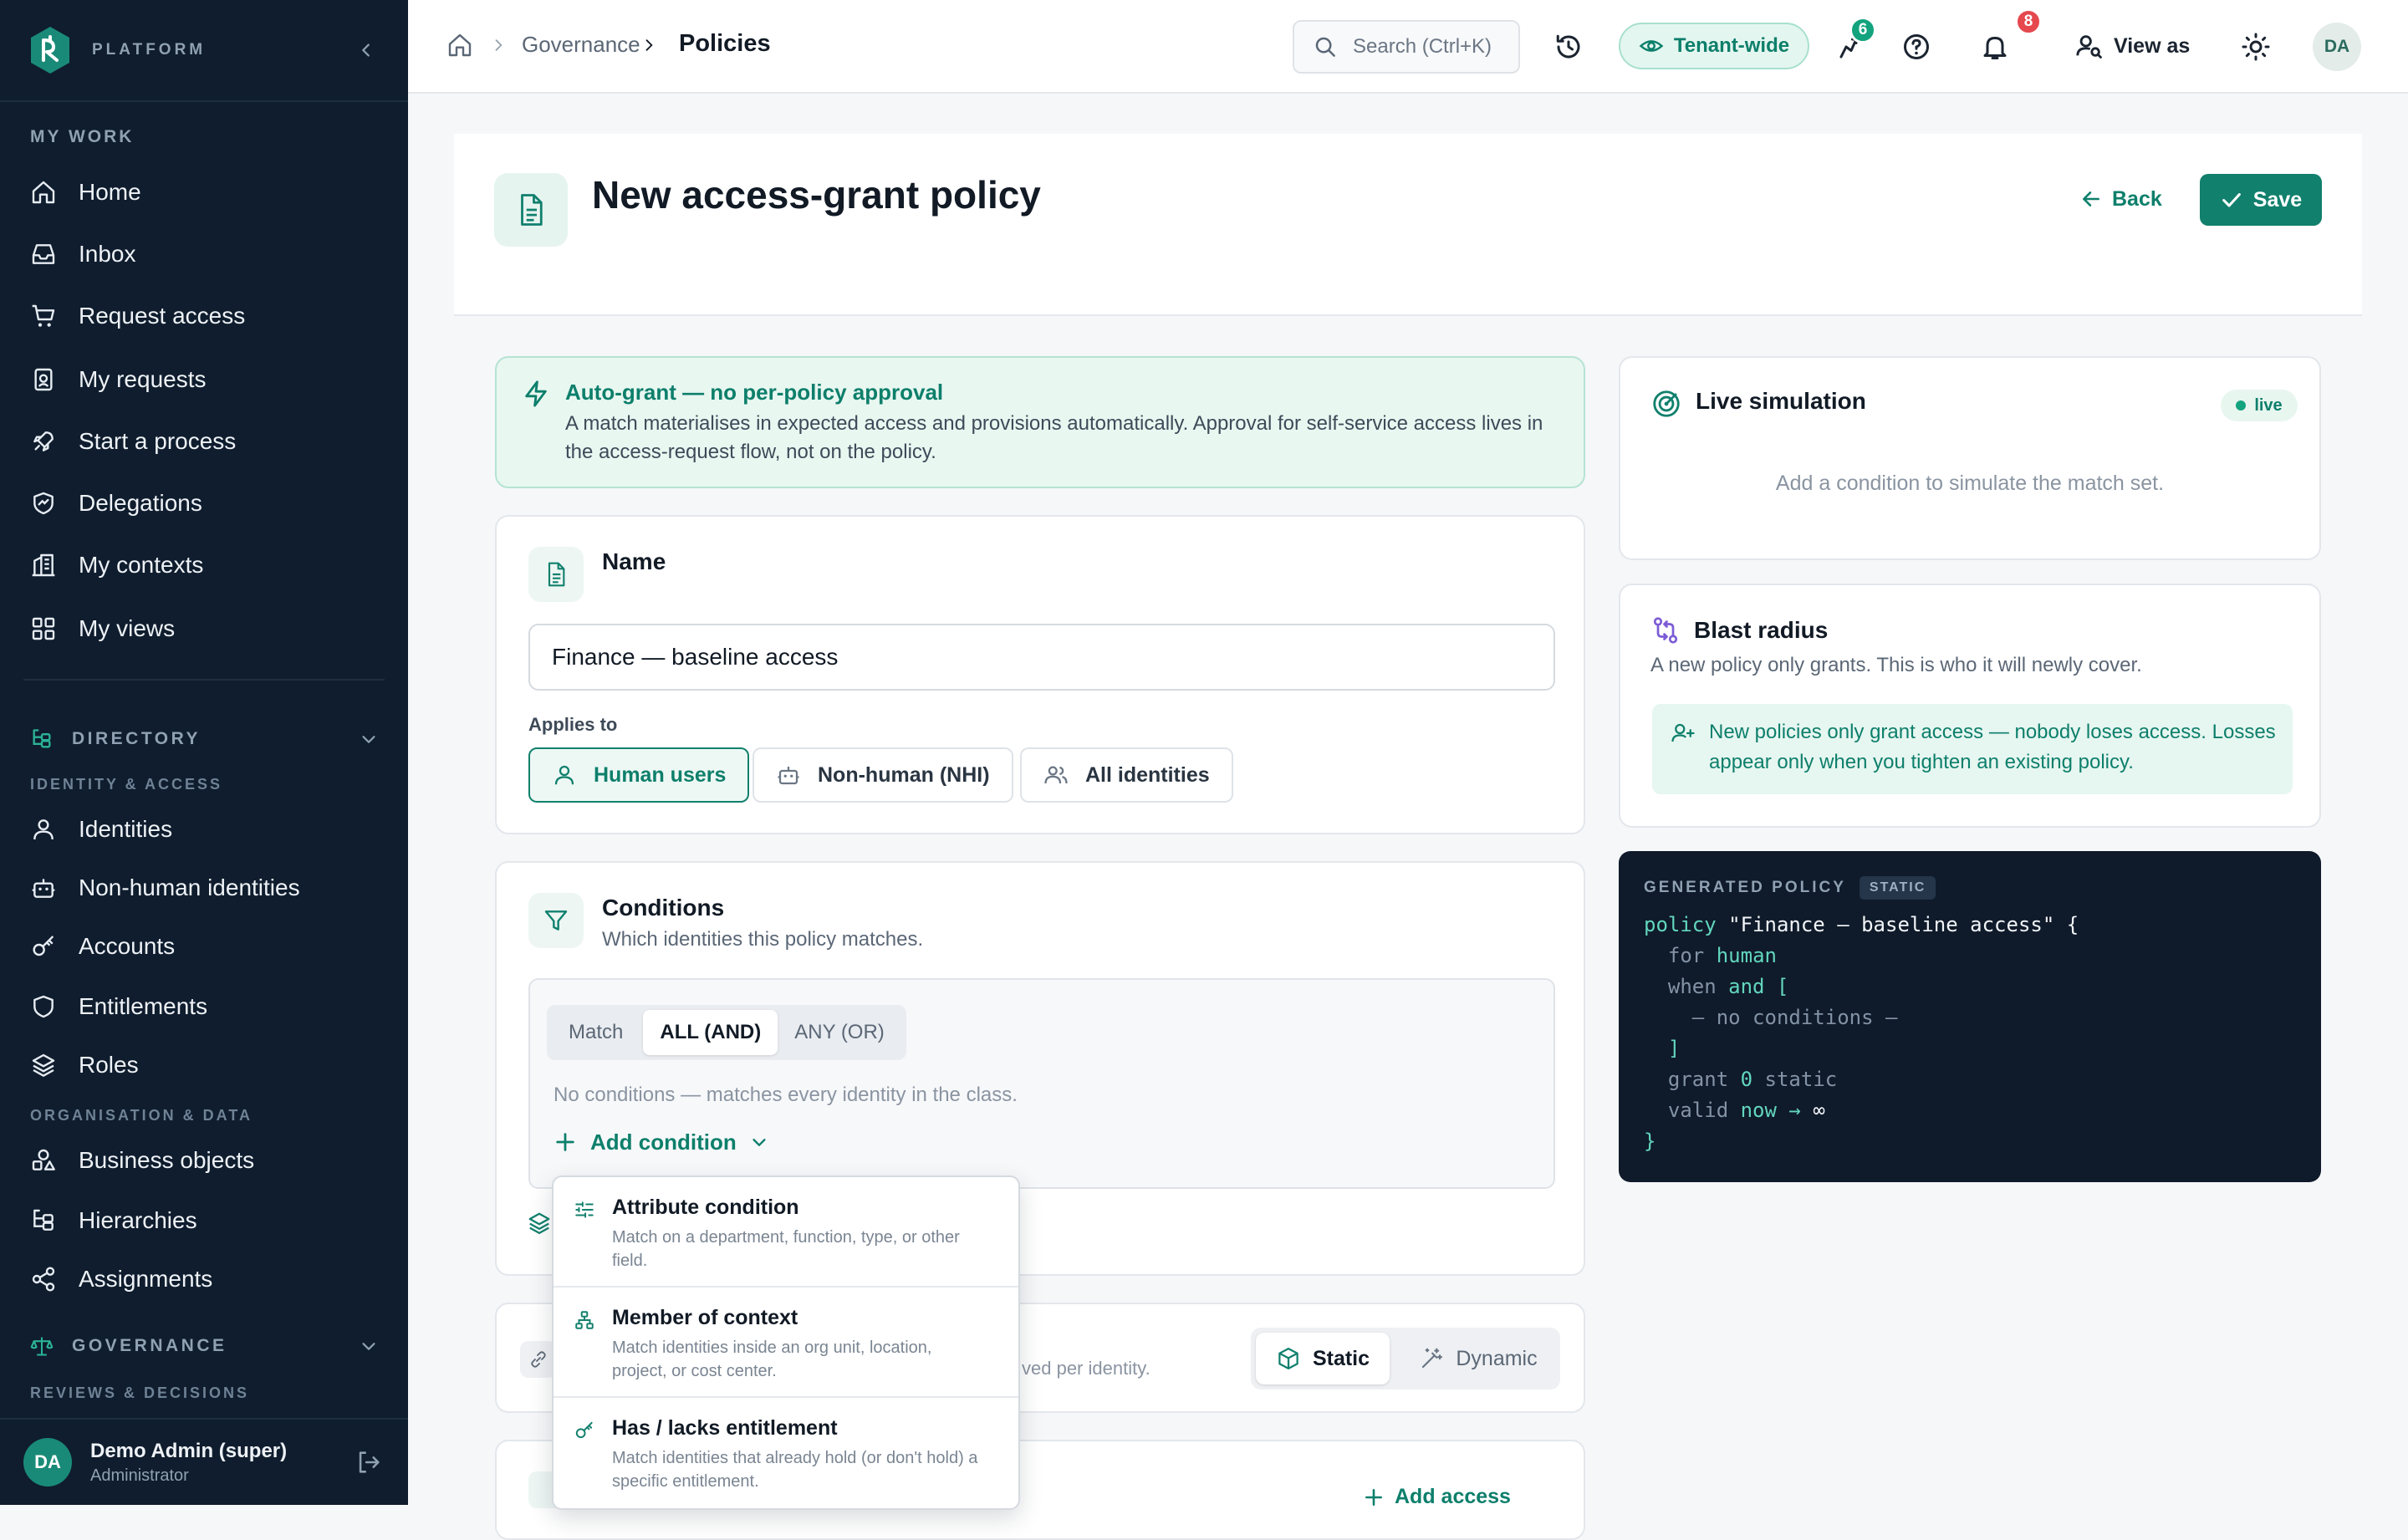 The width and height of the screenshot is (2408, 1540). I want to click on user-search-icon, so click(2089, 47).